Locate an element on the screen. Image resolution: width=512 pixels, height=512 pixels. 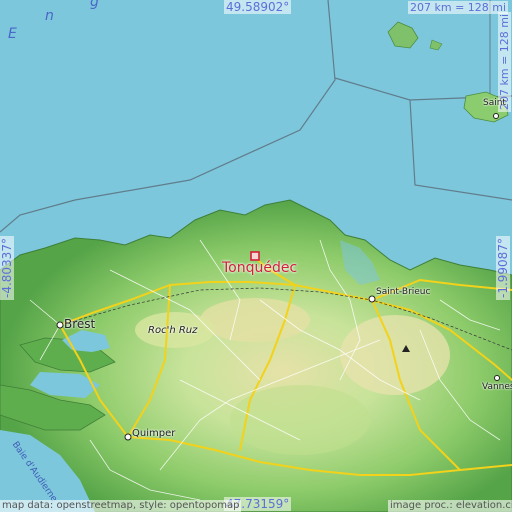
city-dot-quimper is located at coordinates (128, 437).